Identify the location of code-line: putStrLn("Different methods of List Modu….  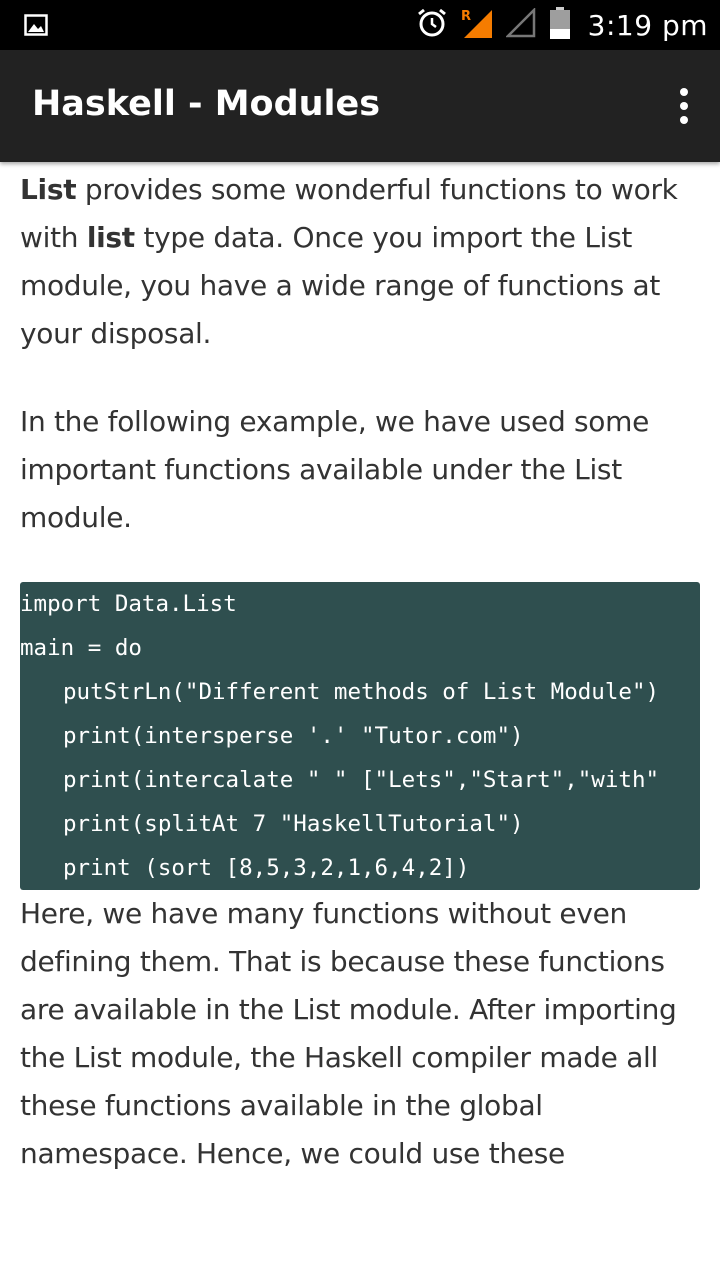
(361, 692).